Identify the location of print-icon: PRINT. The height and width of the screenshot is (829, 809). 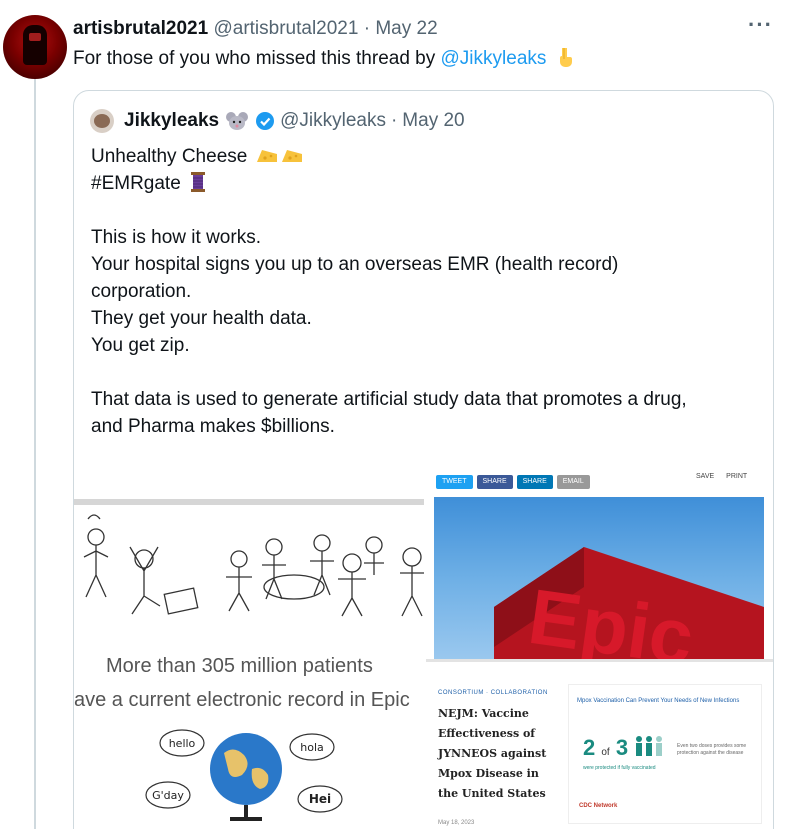
(737, 476).